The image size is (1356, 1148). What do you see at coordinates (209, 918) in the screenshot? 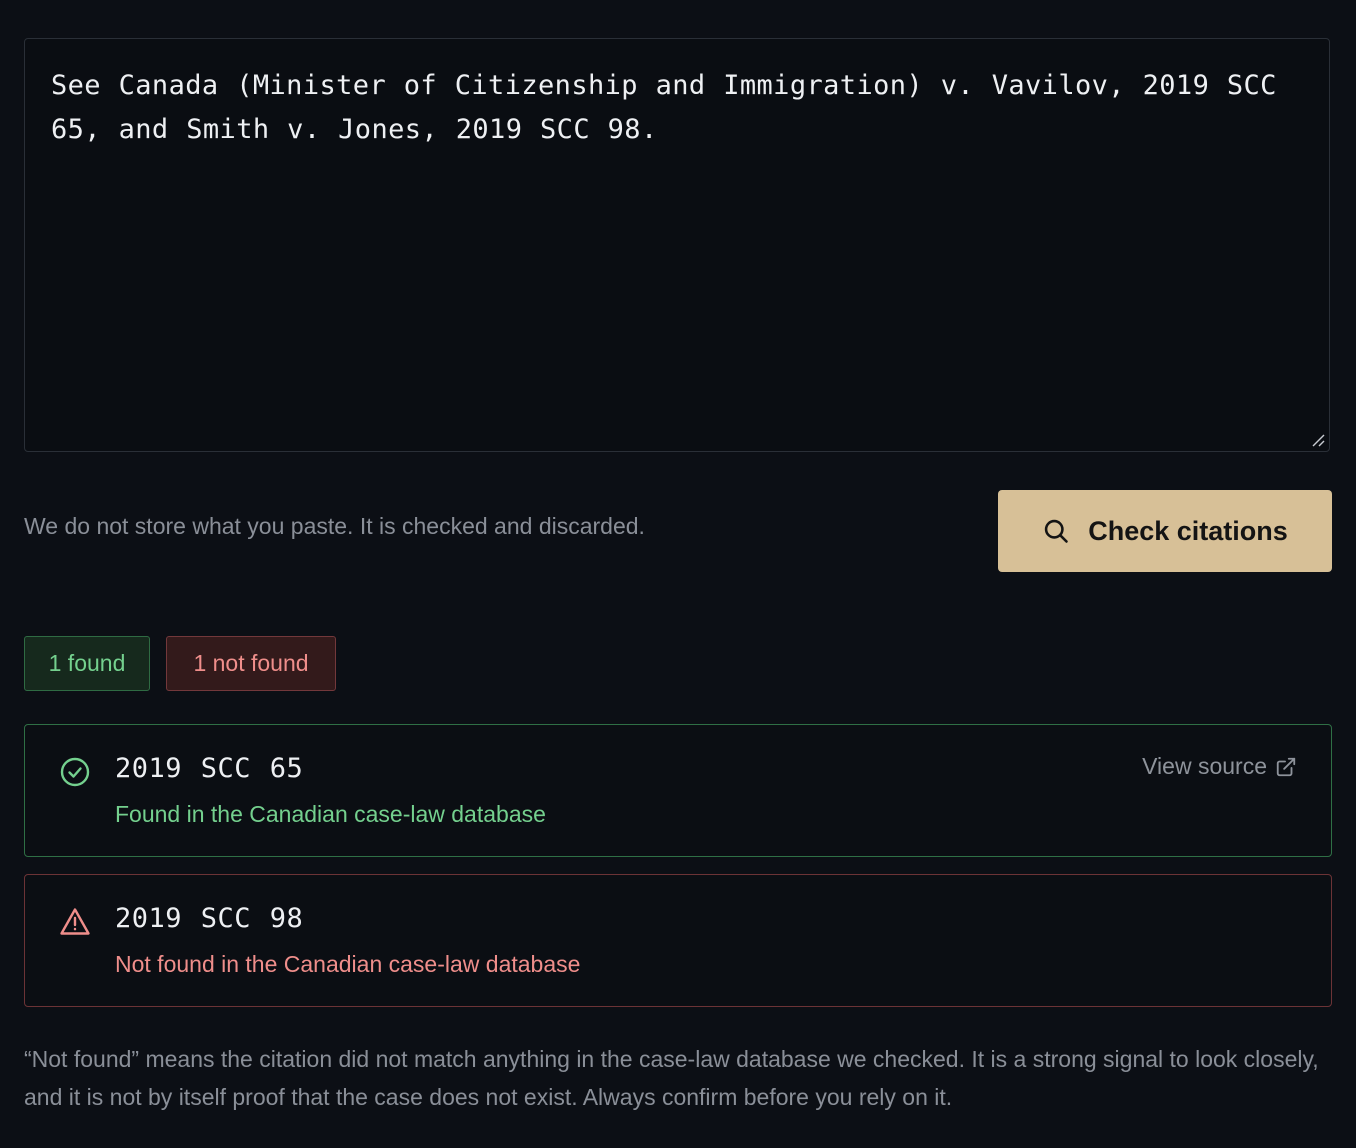
I see `citation-text: 2019 SCC 98` at bounding box center [209, 918].